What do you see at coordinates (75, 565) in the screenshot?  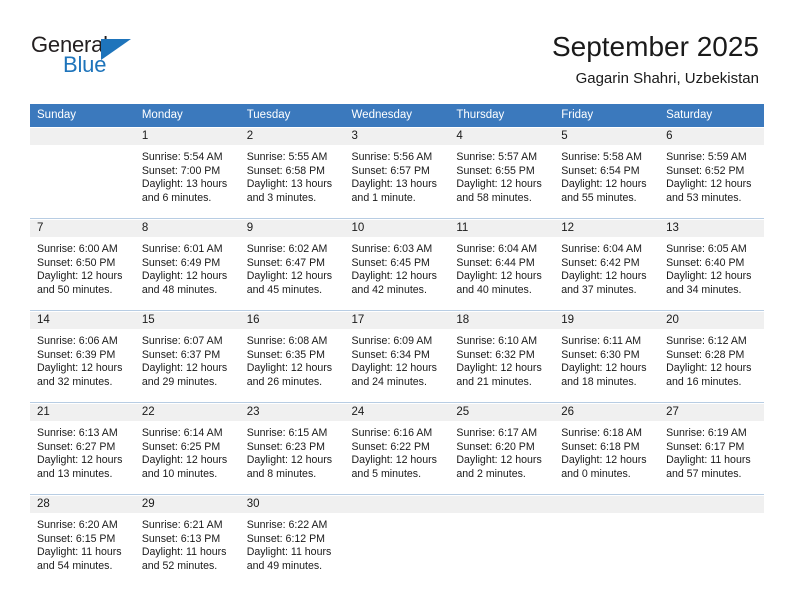 I see `daylight-text-line2: and 54 minutes.` at bounding box center [75, 565].